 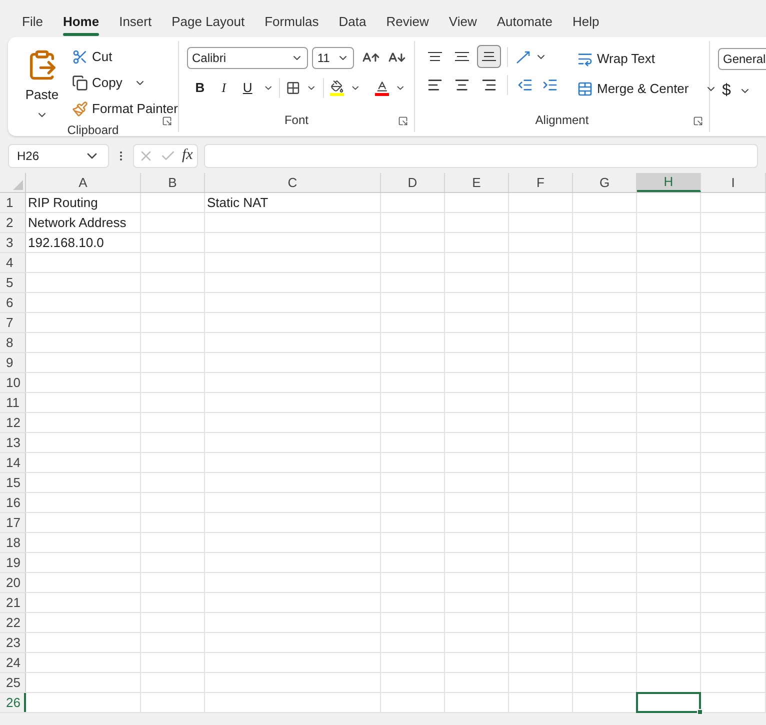 What do you see at coordinates (291, 22) in the screenshot?
I see `menu-tab: Formulas` at bounding box center [291, 22].